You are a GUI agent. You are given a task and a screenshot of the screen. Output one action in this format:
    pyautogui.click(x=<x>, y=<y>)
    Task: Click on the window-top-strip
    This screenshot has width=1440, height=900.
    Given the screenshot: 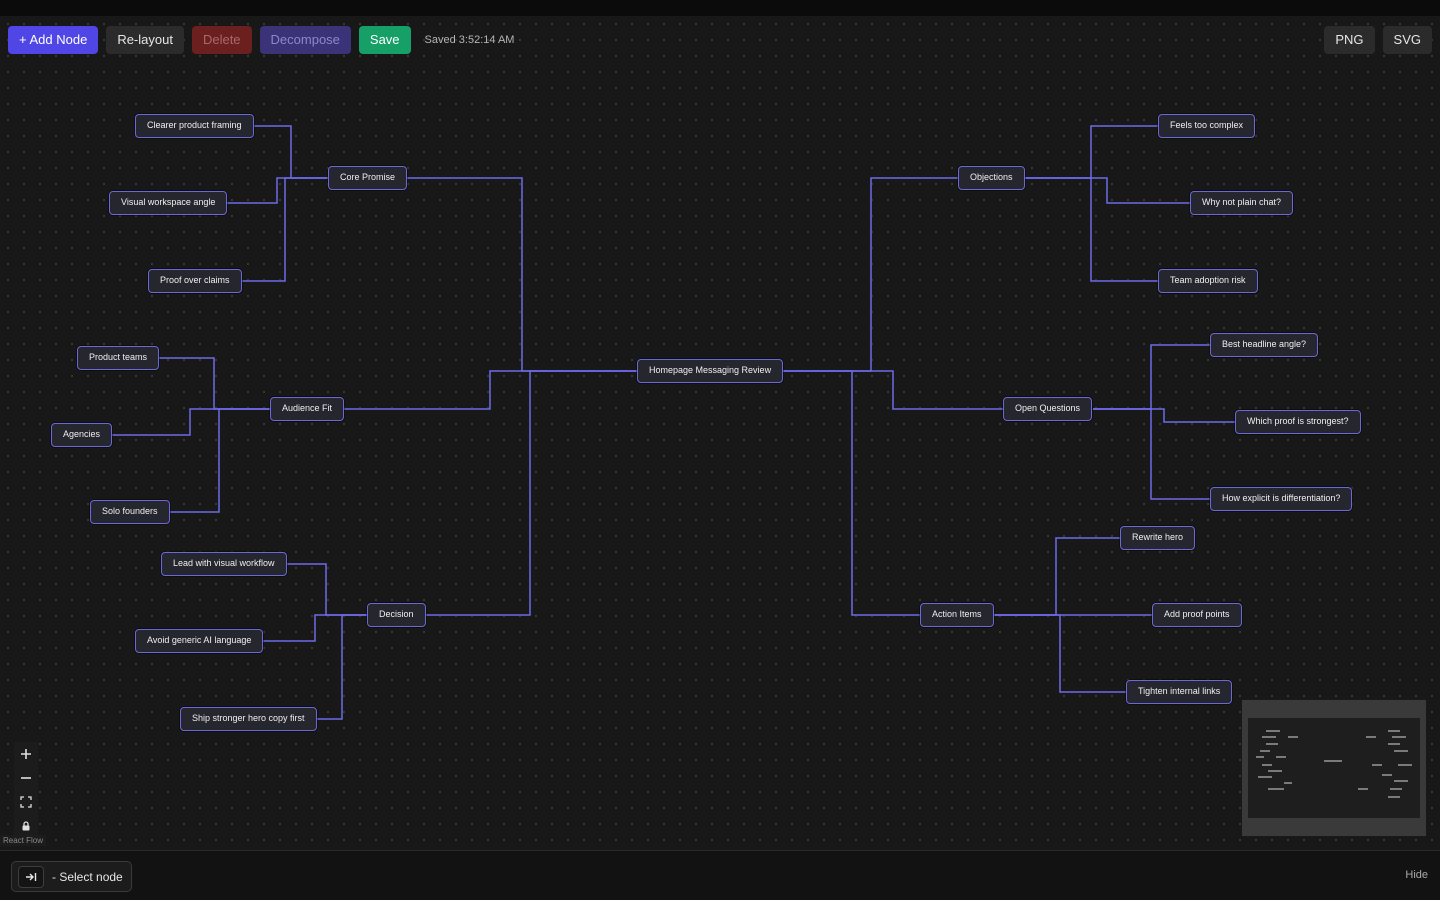 What is the action you would take?
    pyautogui.click(x=720, y=8)
    